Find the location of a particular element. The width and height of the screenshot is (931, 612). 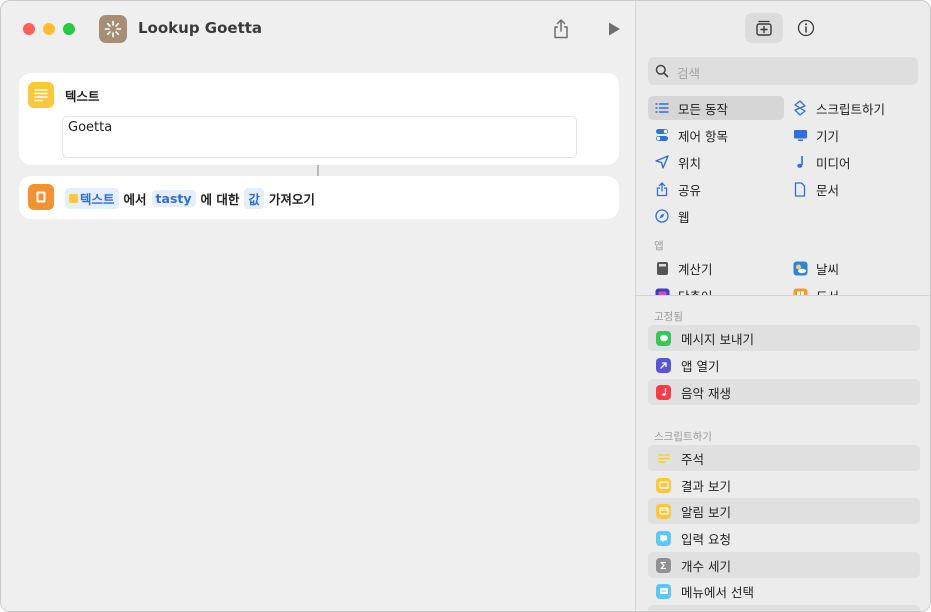

category-label: 스크립트하기 is located at coordinates (851, 109).